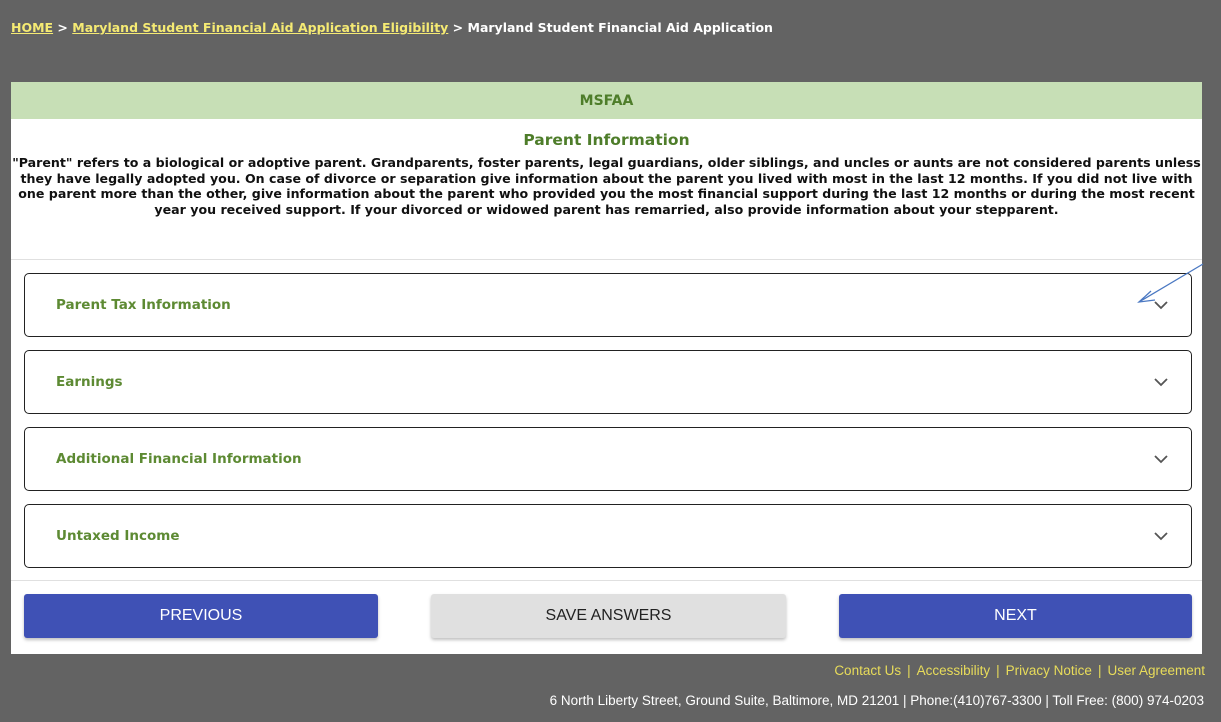 The image size is (1221, 722). What do you see at coordinates (89, 382) in the screenshot?
I see `accordion-label: Earnings` at bounding box center [89, 382].